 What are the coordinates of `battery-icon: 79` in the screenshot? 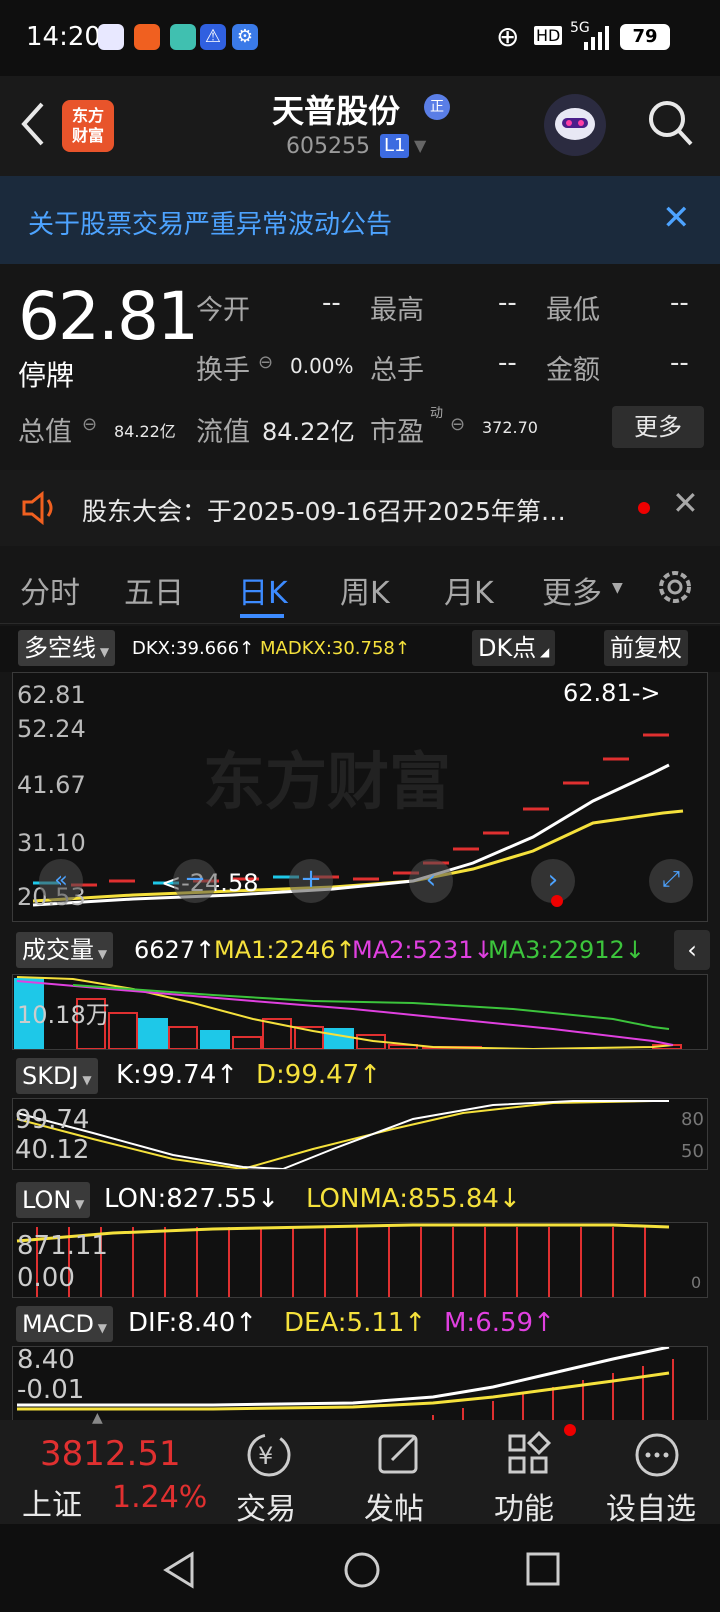 It's located at (645, 37).